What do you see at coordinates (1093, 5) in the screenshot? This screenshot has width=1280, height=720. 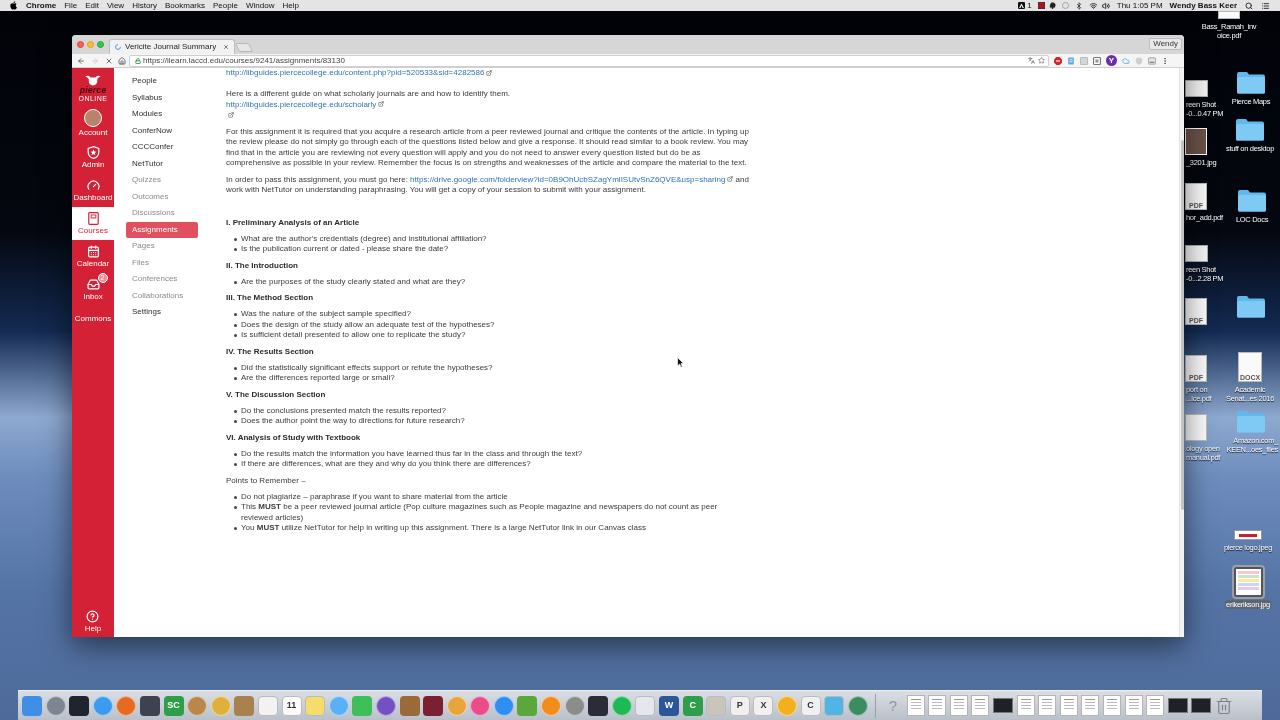 I see `wifi-icon` at bounding box center [1093, 5].